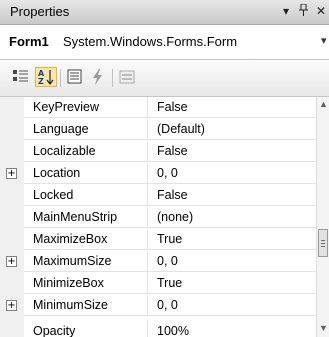 This screenshot has height=337, width=329. I want to click on close-icon: ✕, so click(321, 11).